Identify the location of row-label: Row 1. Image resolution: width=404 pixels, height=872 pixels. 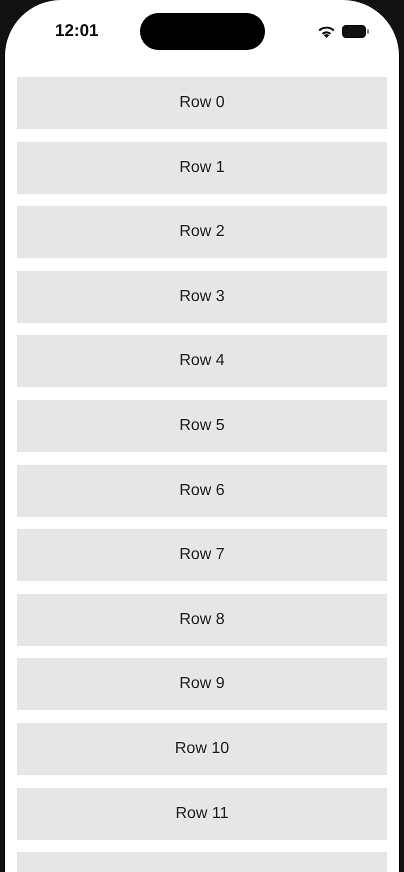
(202, 167).